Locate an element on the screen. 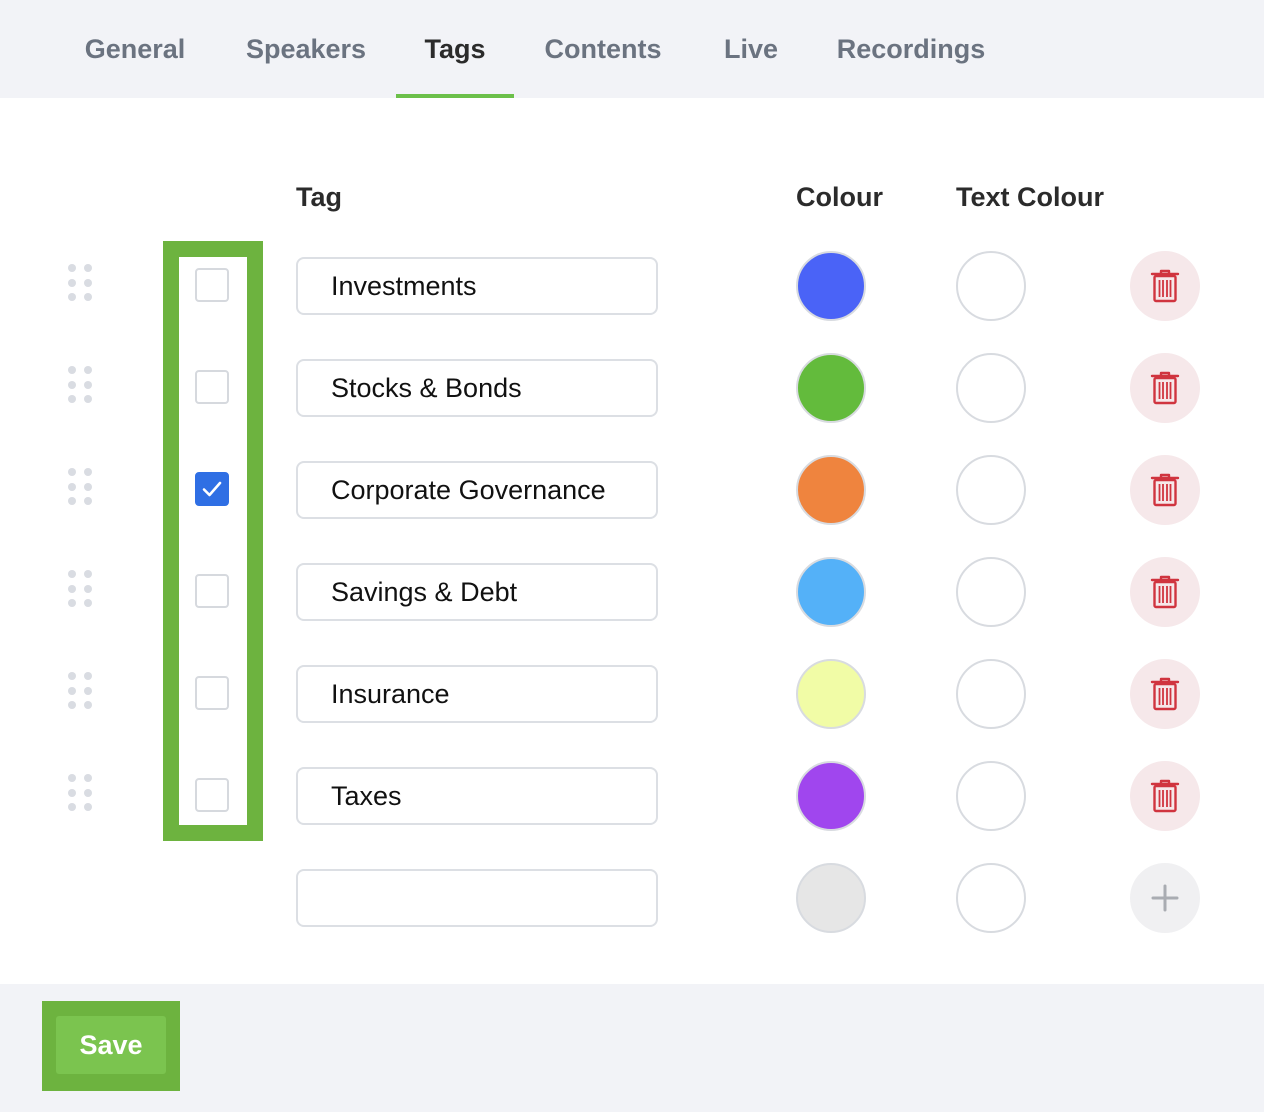 Image resolution: width=1264 pixels, height=1112 pixels. save-button: Save is located at coordinates (111, 1045).